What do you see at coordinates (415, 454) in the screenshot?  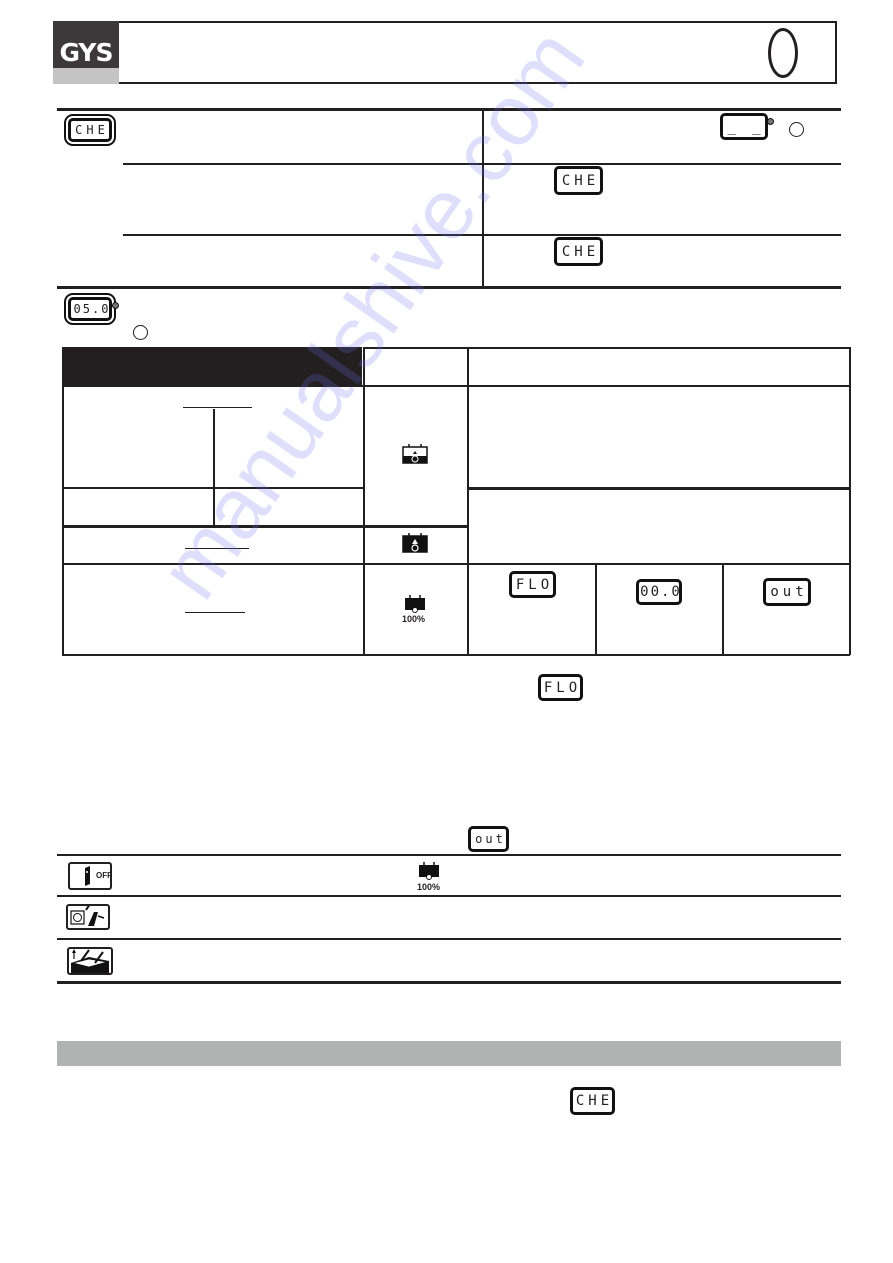 I see `battery-charging-icon` at bounding box center [415, 454].